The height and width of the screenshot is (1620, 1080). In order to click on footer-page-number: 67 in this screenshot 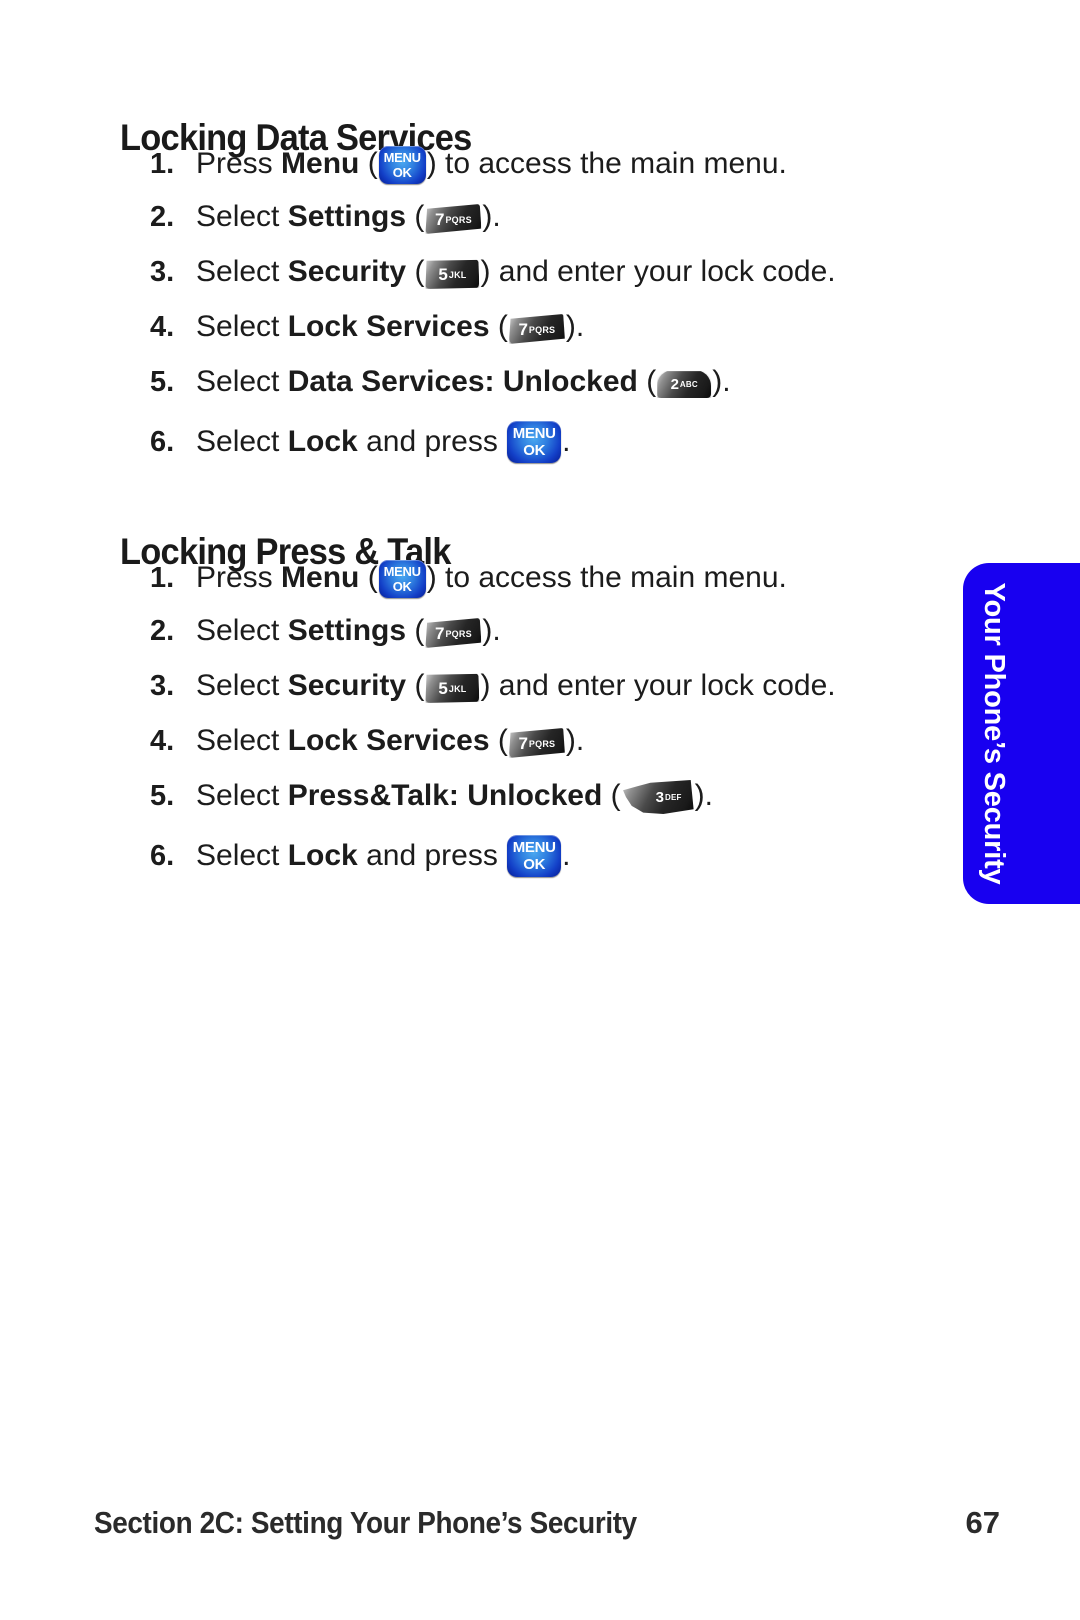, I will do `click(982, 1522)`.